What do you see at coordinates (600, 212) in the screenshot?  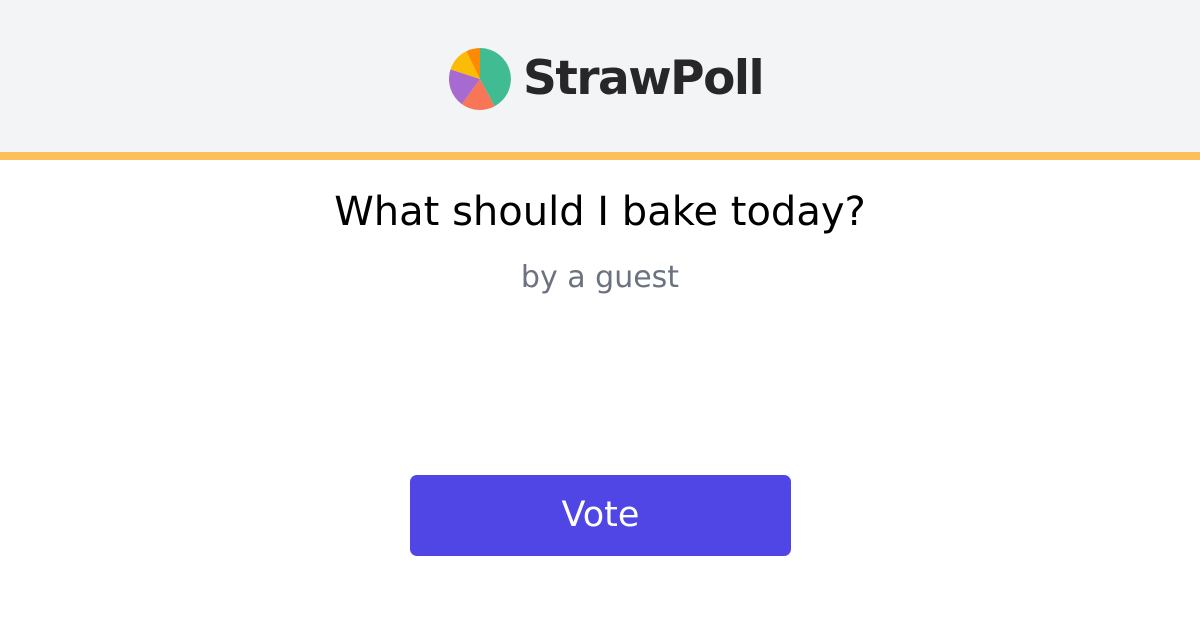 I see `poll-question: What should I bake today?` at bounding box center [600, 212].